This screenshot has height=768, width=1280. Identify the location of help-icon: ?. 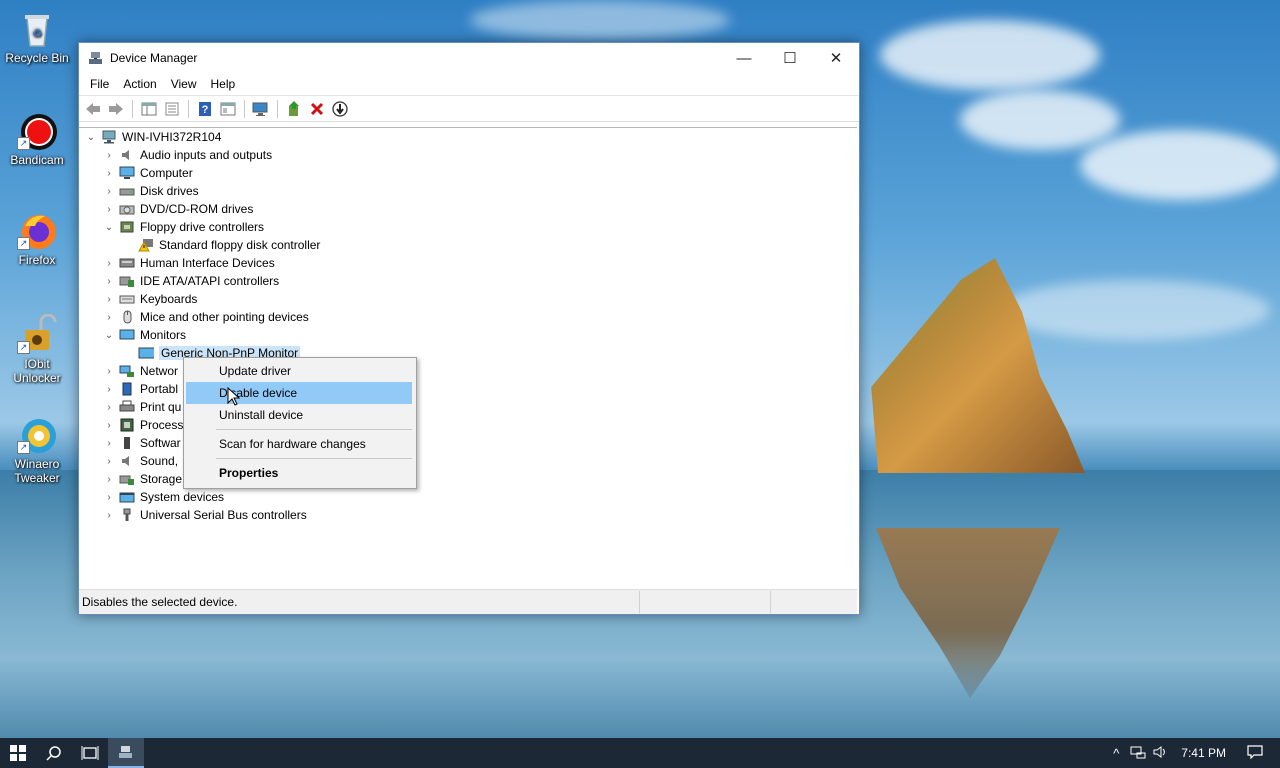
(205, 108).